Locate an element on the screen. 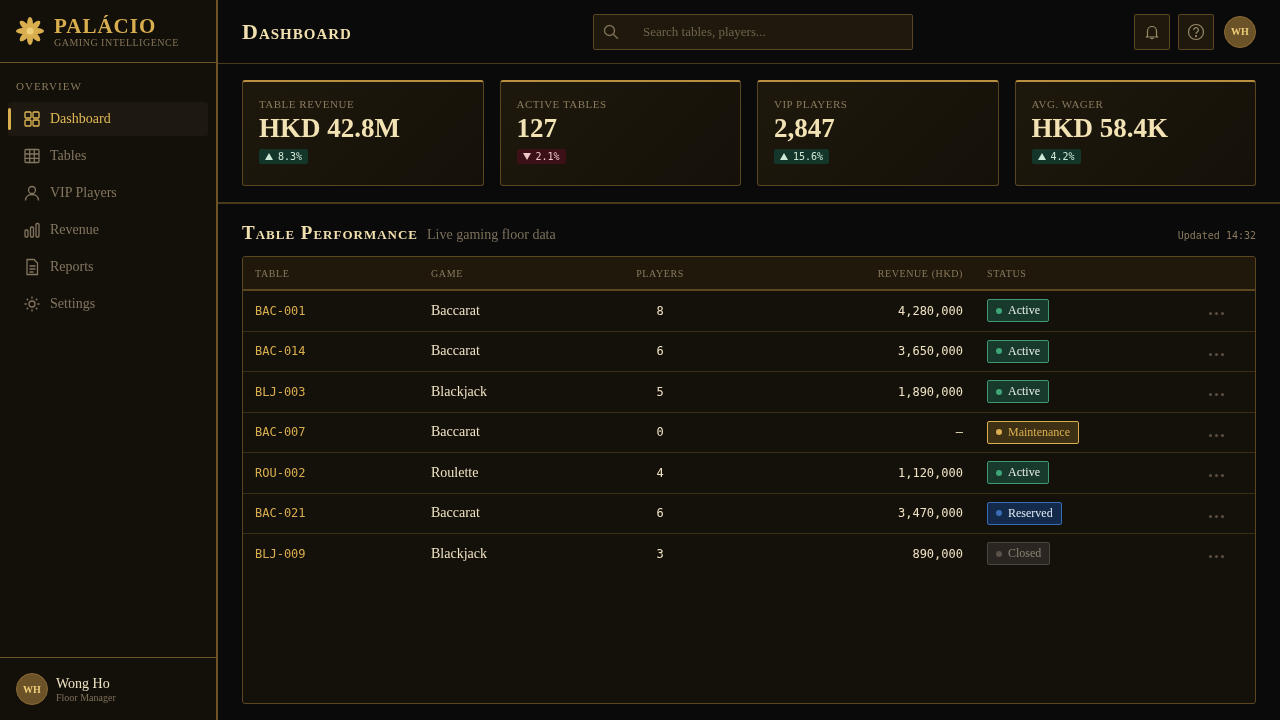 This screenshot has height=720, width=1280. table-id: BAC-001 is located at coordinates (281, 310).